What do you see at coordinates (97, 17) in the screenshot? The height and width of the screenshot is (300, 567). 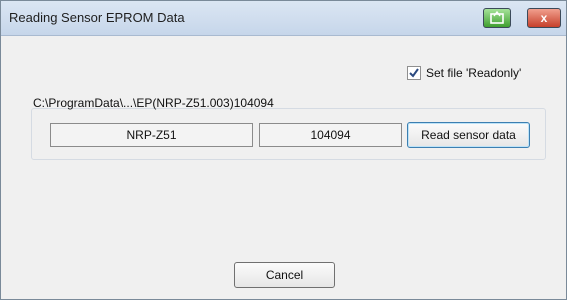 I see `window-title: Reading Sensor EPROM Data` at bounding box center [97, 17].